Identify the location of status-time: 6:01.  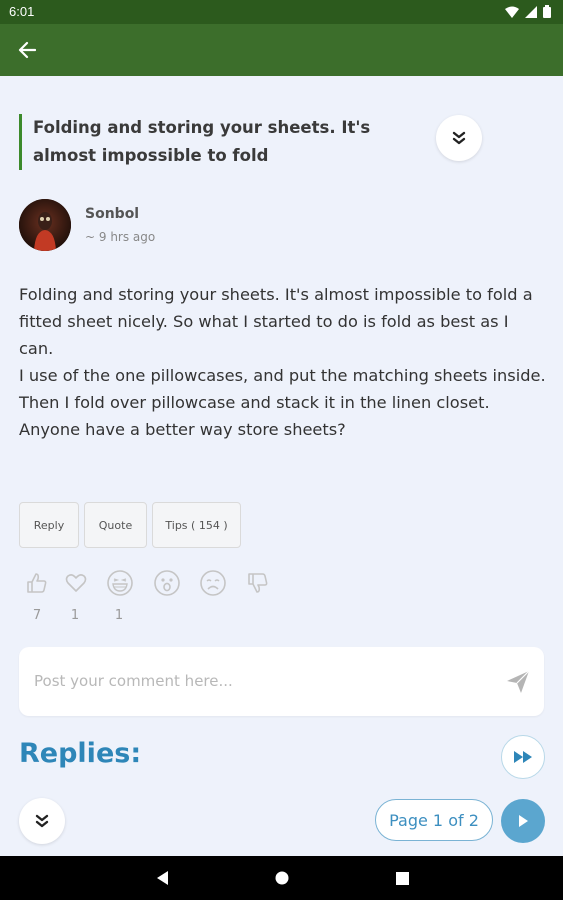
(22, 11).